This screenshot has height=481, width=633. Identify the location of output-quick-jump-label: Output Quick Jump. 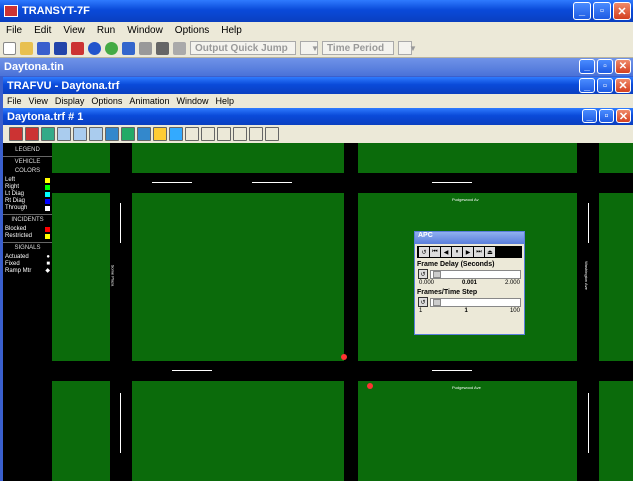
(241, 48).